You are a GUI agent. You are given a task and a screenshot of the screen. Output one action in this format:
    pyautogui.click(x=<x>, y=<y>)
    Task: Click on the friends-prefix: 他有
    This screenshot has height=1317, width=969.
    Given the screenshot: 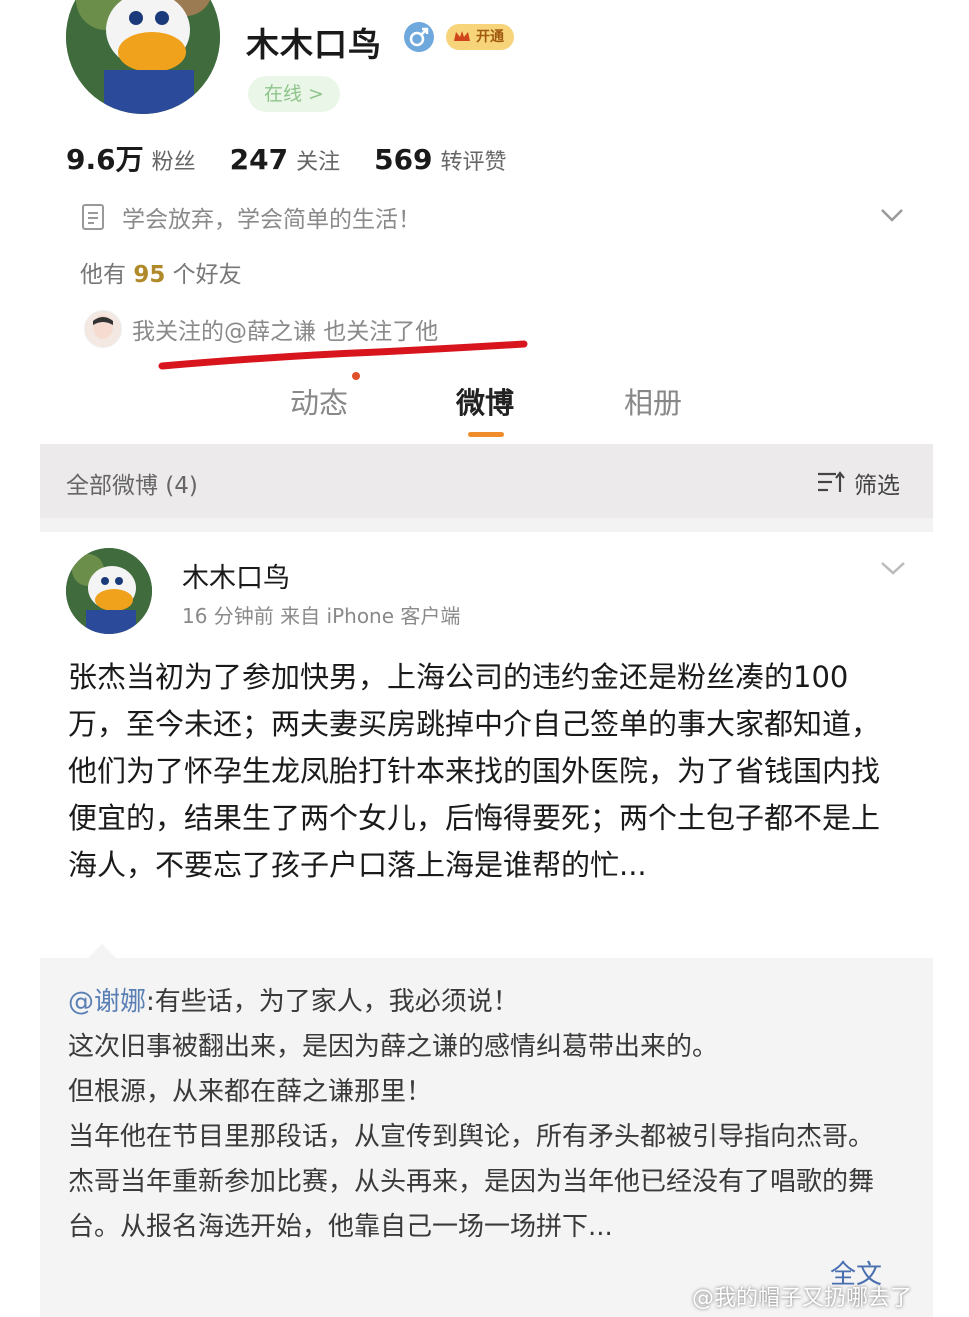 What is the action you would take?
    pyautogui.click(x=103, y=275)
    